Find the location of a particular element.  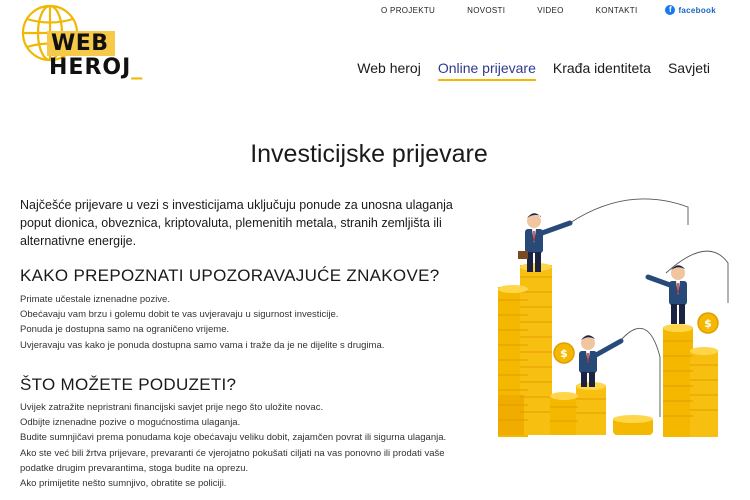

top-nav-video: VIDEO is located at coordinates (550, 10).